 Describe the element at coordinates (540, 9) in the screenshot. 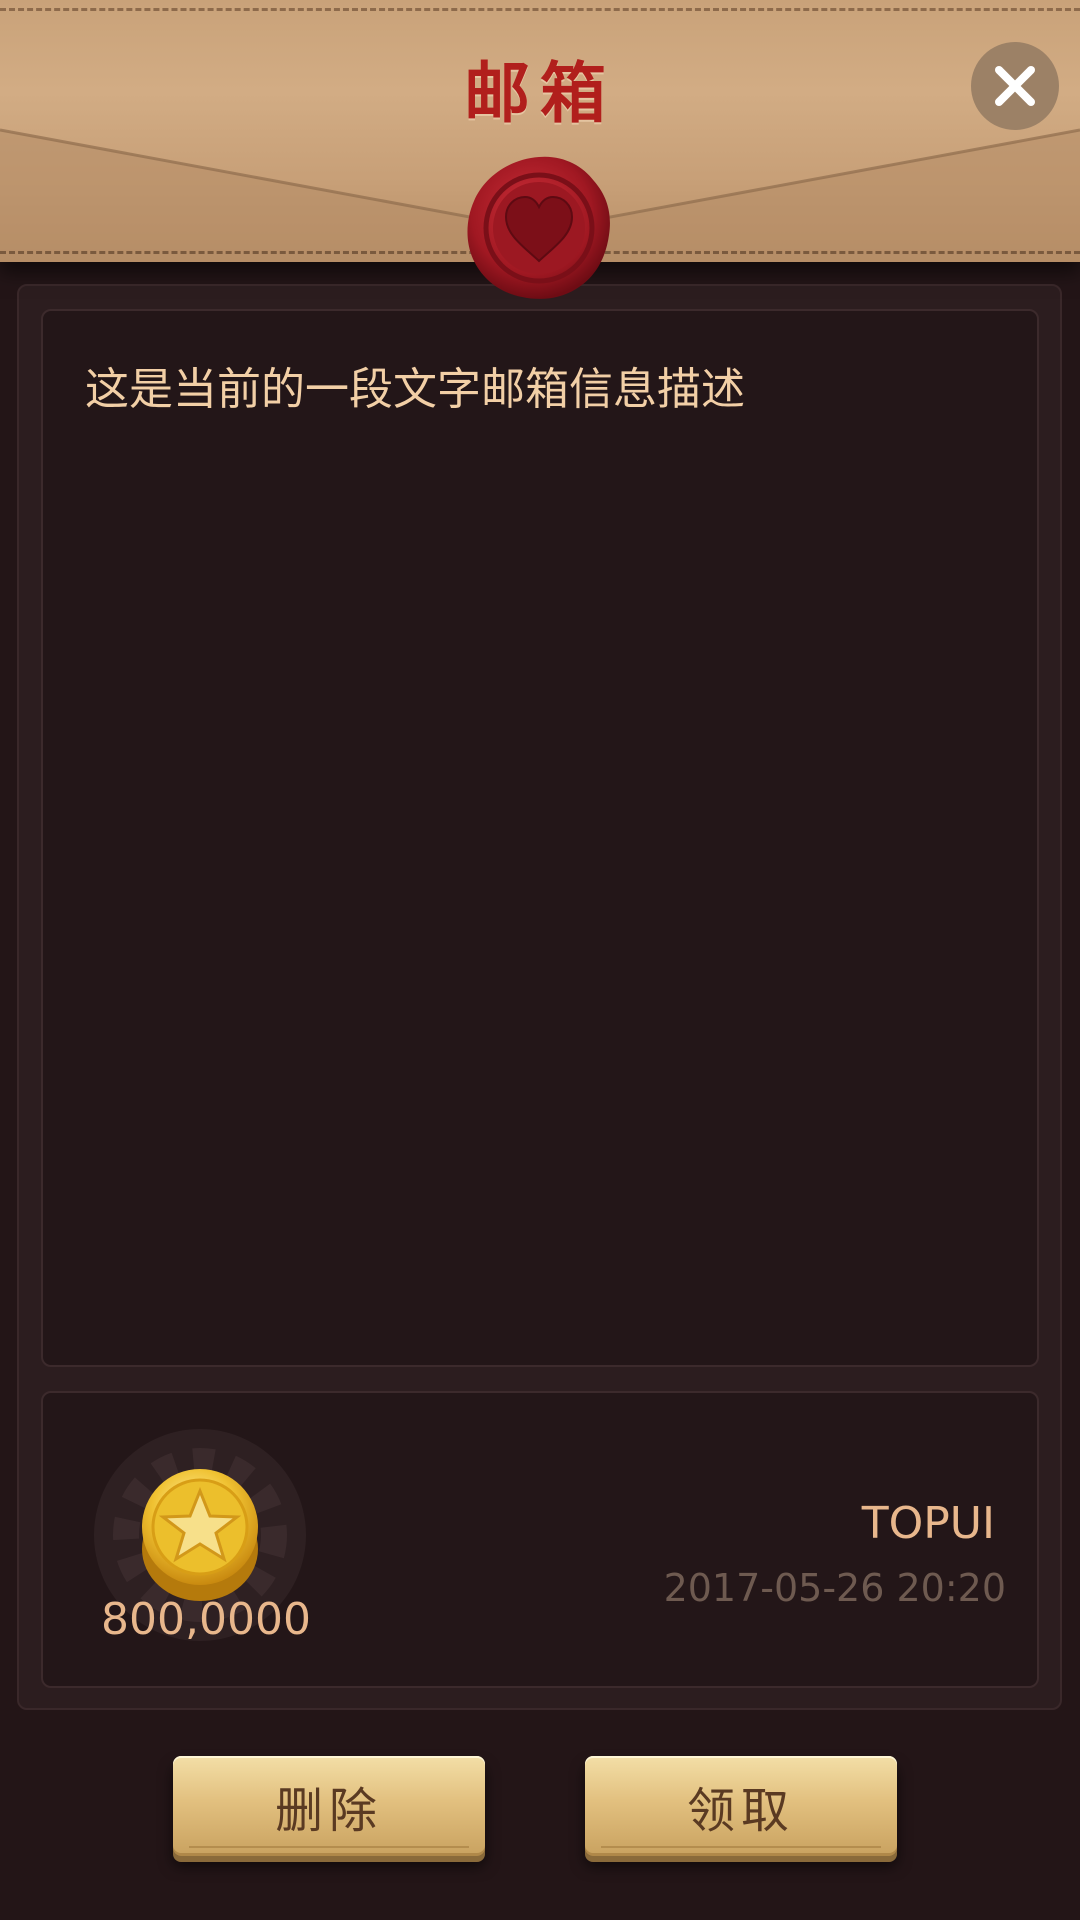

I see `top-stitching` at that location.